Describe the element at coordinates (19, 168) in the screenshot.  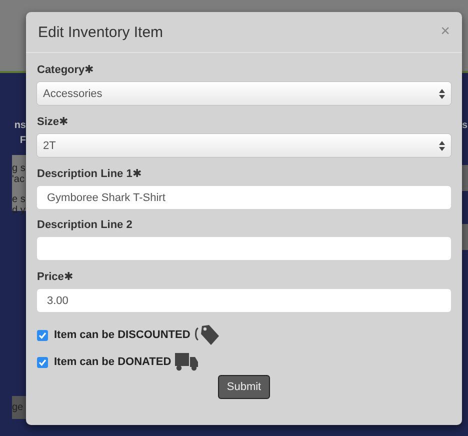
I see `page-text: g s` at that location.